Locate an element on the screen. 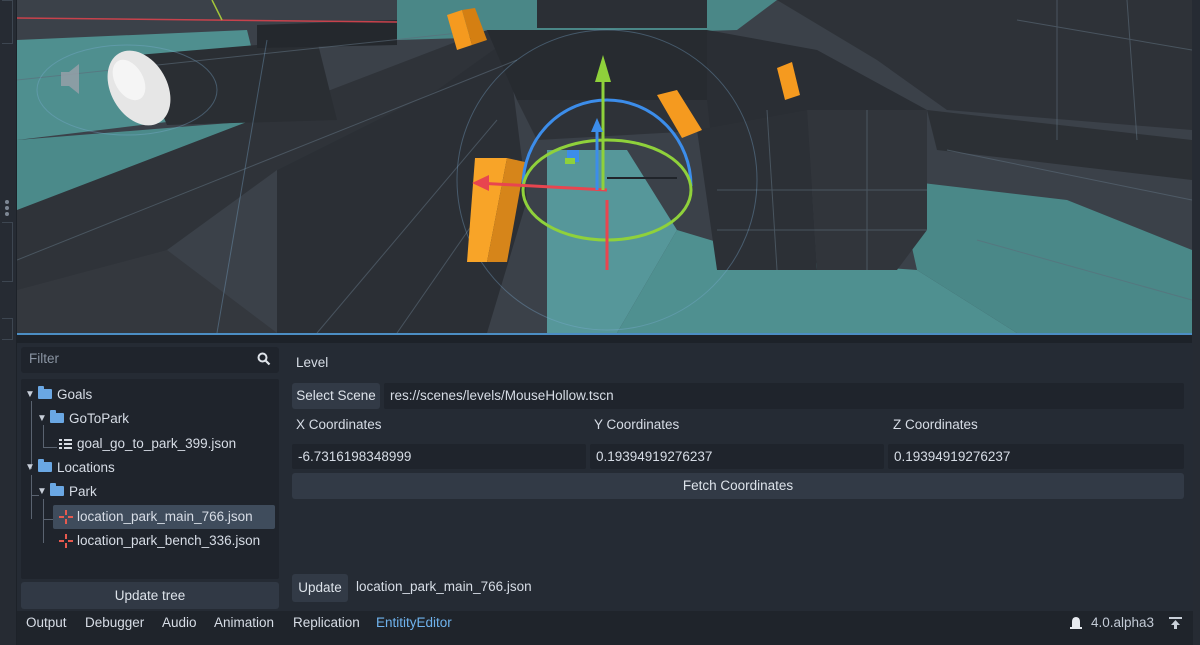  goal-list-icon is located at coordinates (65, 444).